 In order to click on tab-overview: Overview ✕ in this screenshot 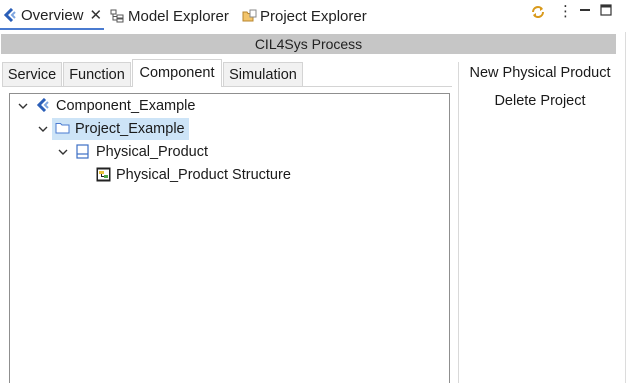, I will do `click(52, 16)`.